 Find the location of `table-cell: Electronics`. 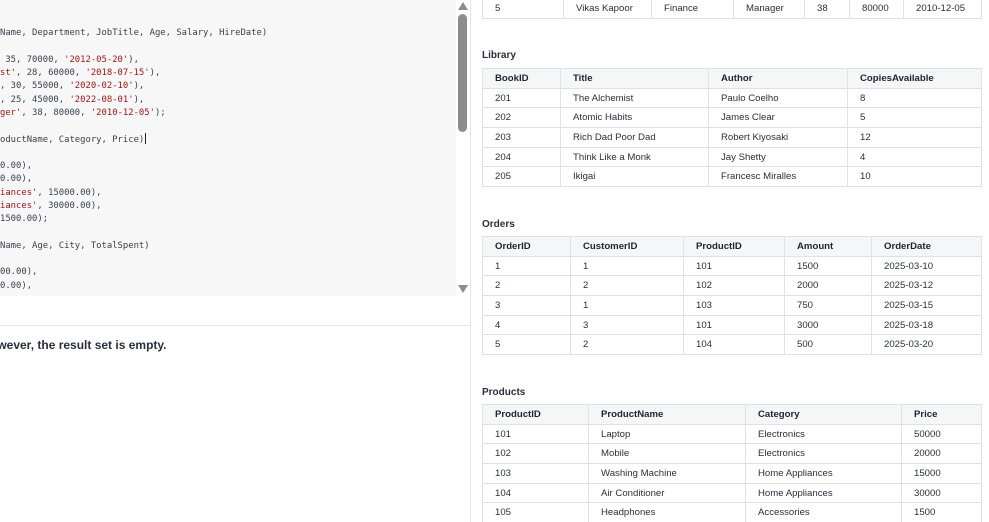

table-cell: Electronics is located at coordinates (823, 454).